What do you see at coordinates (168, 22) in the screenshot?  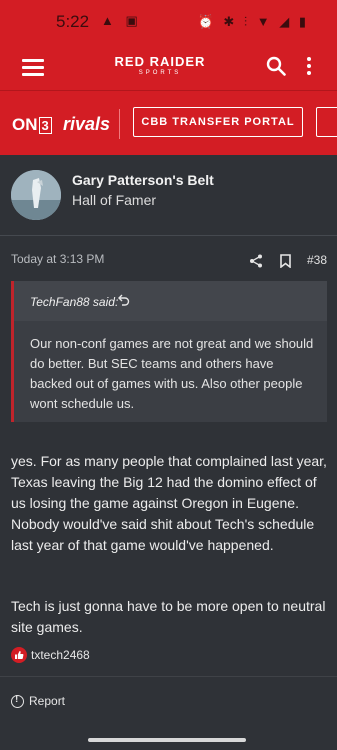 I see `status-bar: 5:22 ▲ ▣ ⏰ ✱ ⫶ ▼ ◢ ▮` at bounding box center [168, 22].